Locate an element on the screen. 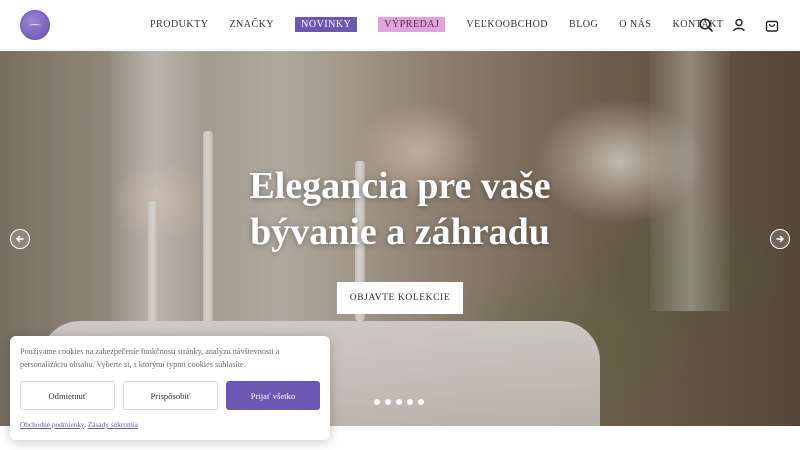 This screenshot has height=450, width=800. privacy-link: Zásady súkromia is located at coordinates (113, 424).